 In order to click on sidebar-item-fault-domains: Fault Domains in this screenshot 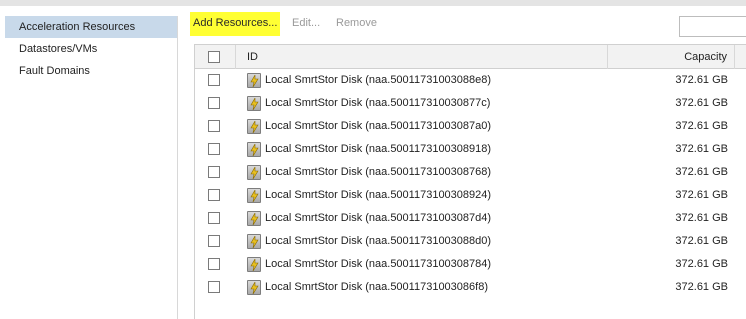, I will do `click(91, 71)`.